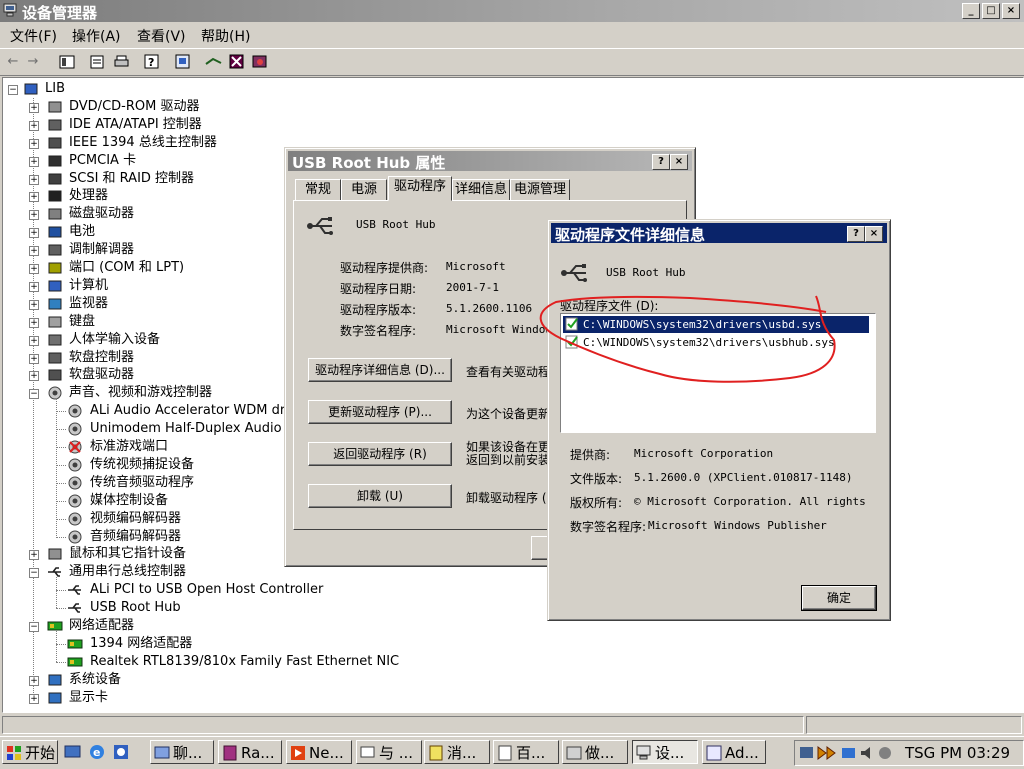 The width and height of the screenshot is (1024, 769). What do you see at coordinates (490, 161) in the screenshot?
I see `properties-title-bar: USB Root Hub 属性 ? ×` at bounding box center [490, 161].